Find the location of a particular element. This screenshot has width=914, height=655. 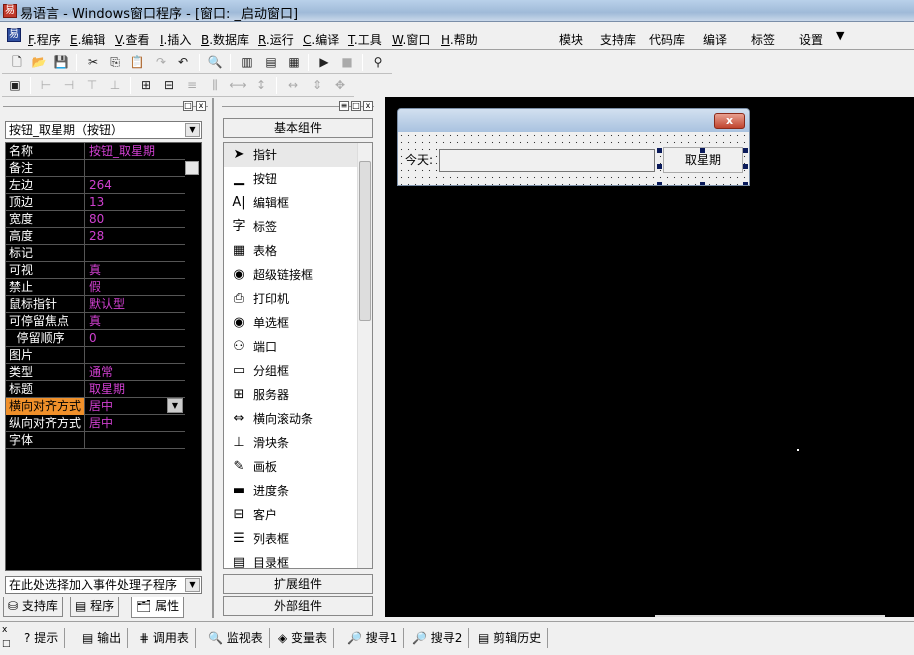

menu-item: F.程序 is located at coordinates (44, 39).